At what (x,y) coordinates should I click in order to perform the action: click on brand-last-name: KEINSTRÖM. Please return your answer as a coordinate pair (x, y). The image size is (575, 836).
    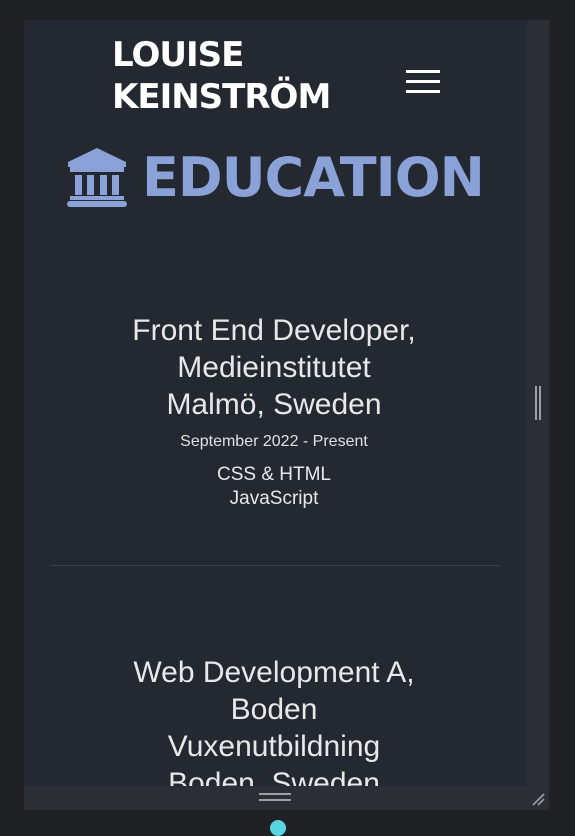
    Looking at the image, I should click on (221, 97).